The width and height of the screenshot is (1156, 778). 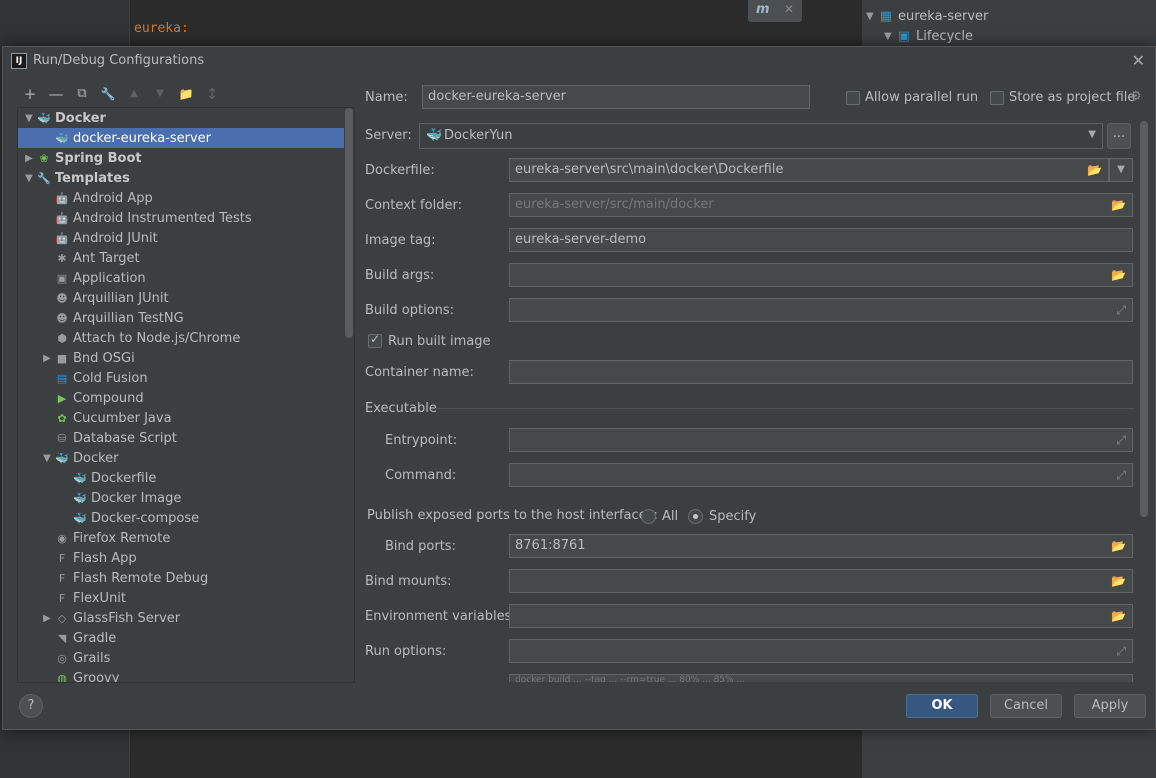 I want to click on maven-tree-item: ▼ ▦ eureka-server, so click(x=927, y=16).